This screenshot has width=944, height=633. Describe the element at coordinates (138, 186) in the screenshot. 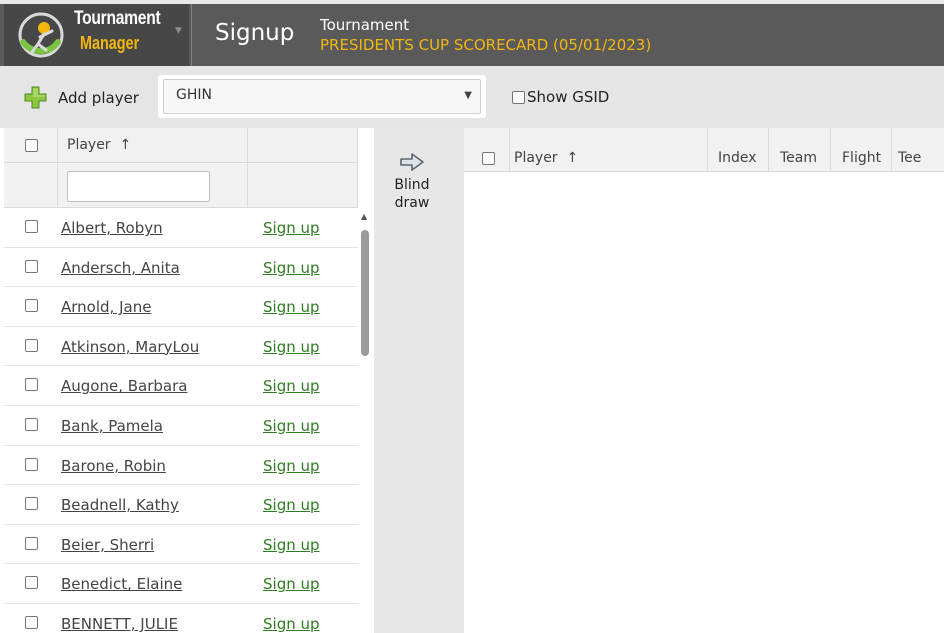

I see `player-filter-input` at that location.